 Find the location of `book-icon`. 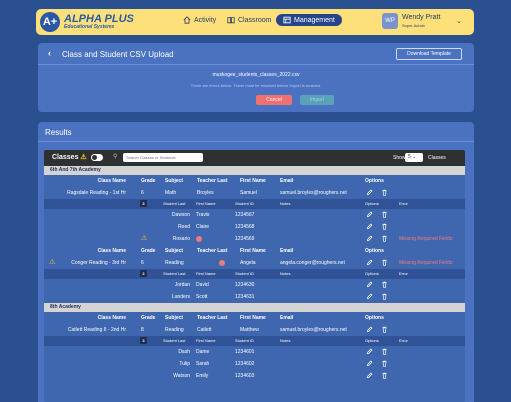

book-icon is located at coordinates (231, 20).